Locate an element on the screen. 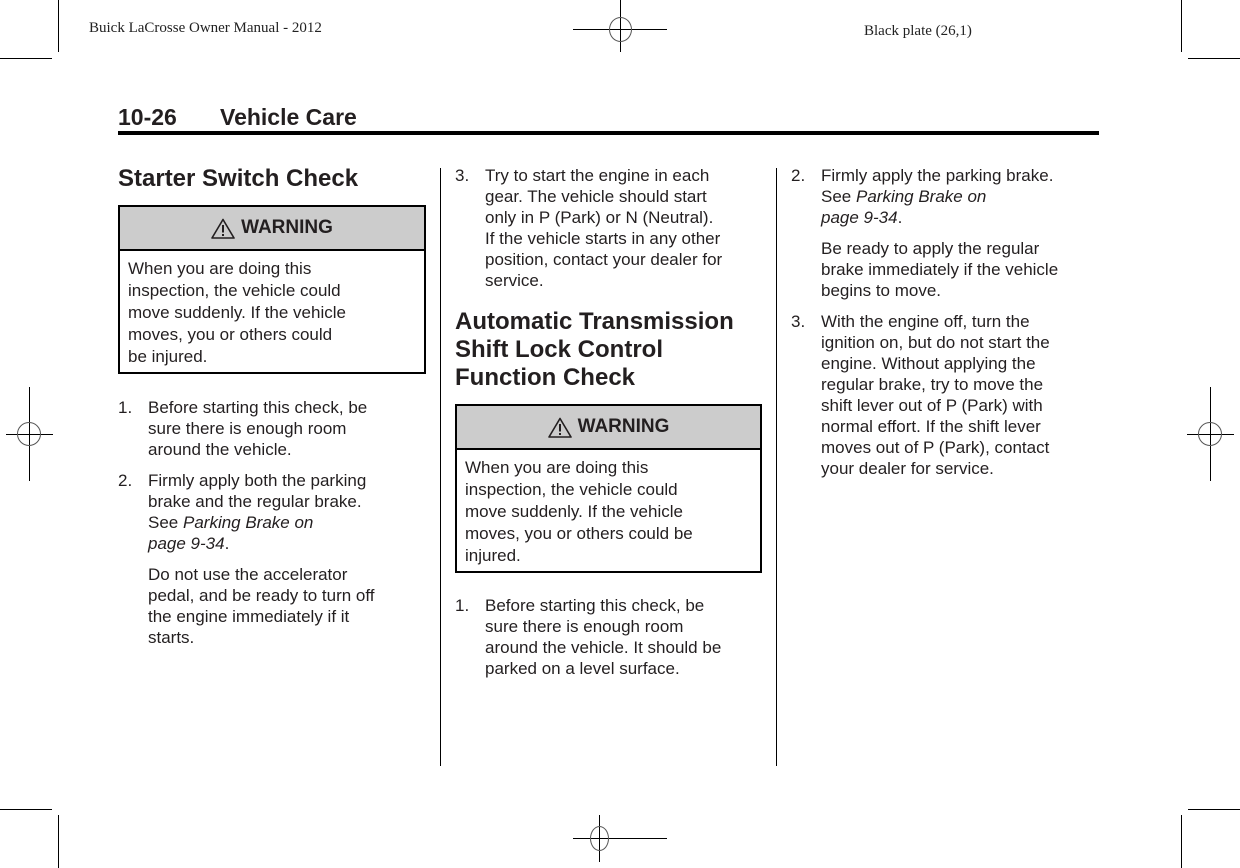 Image resolution: width=1240 pixels, height=868 pixels. step-text: engine. Without applying the is located at coordinates (928, 363).